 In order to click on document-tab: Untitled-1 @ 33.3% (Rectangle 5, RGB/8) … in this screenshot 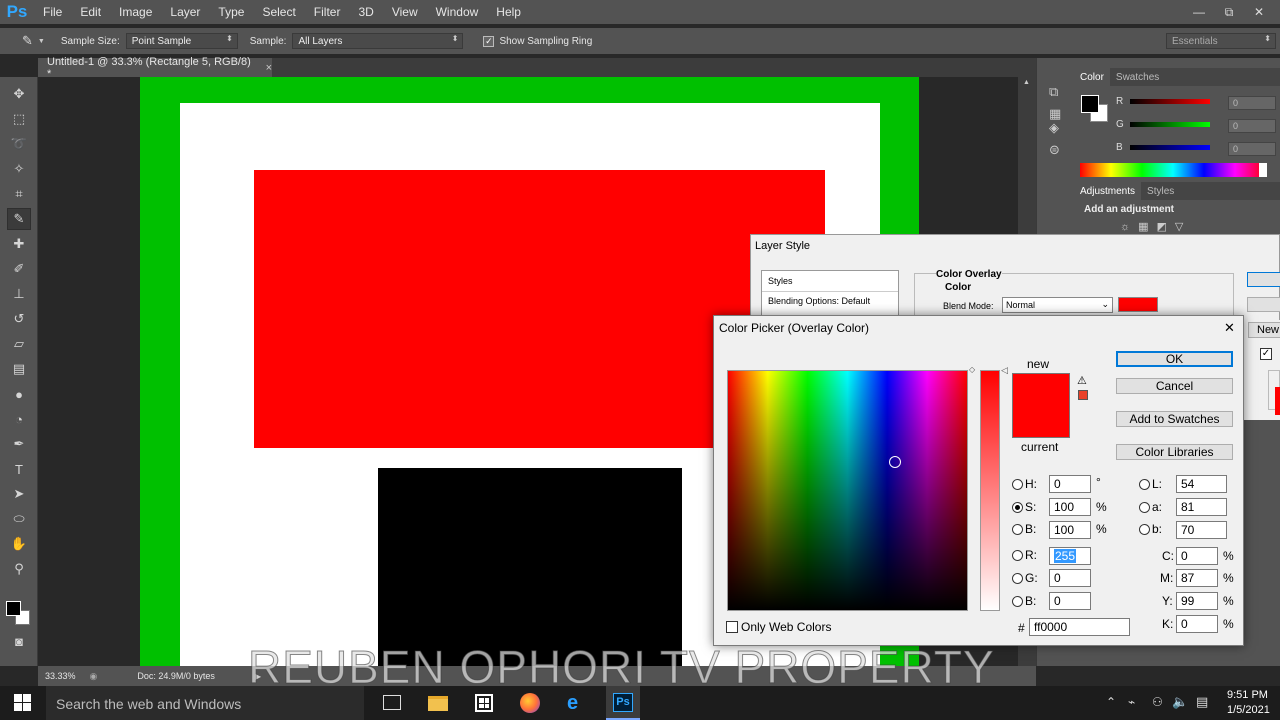, I will do `click(155, 68)`.